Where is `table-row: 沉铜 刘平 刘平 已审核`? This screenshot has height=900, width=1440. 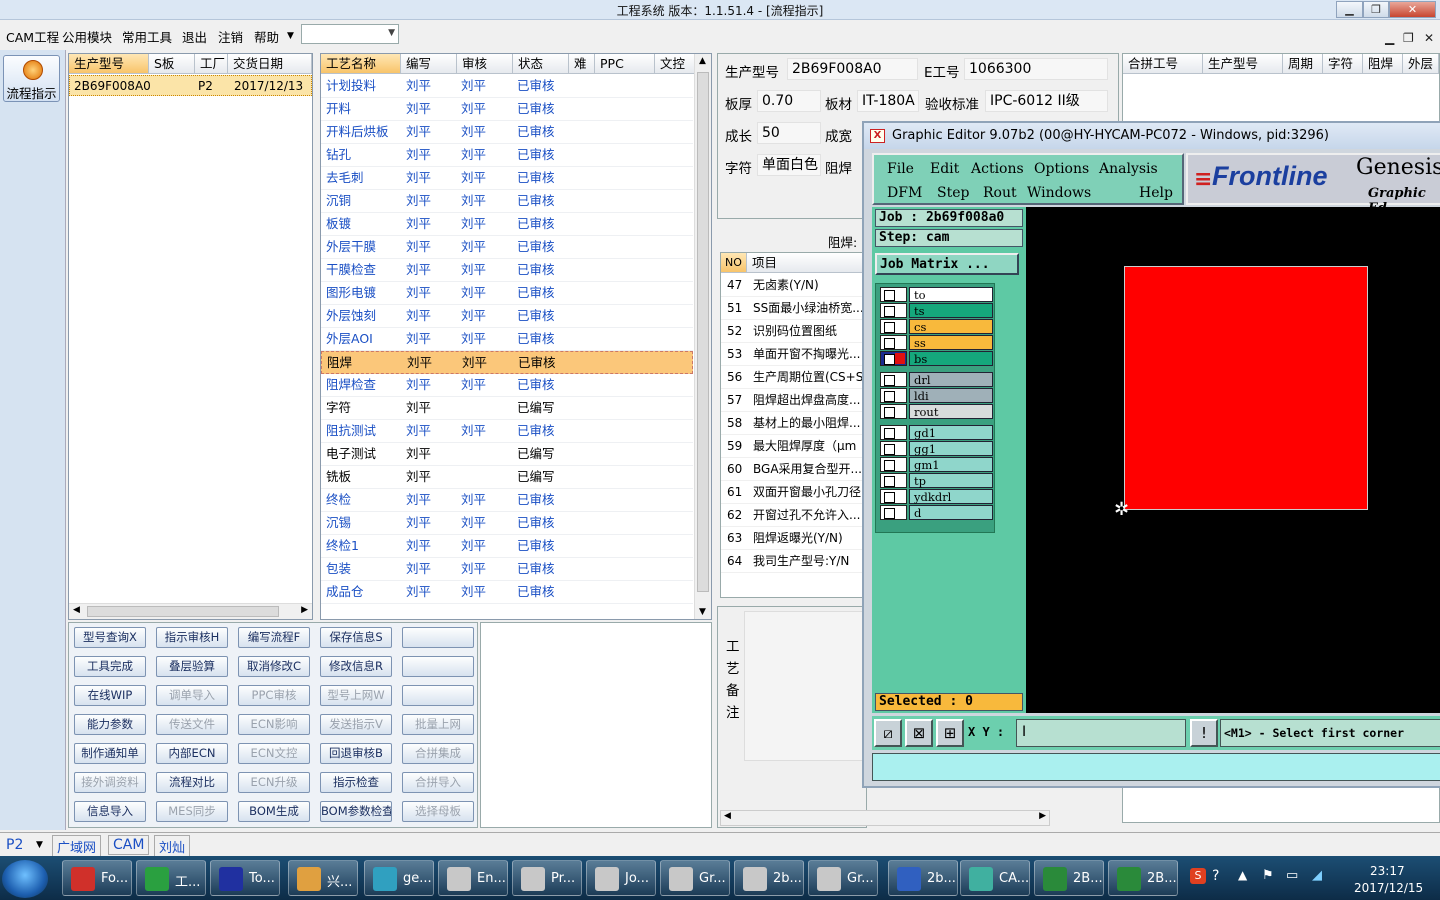 table-row: 沉铜 刘平 刘平 已审核 is located at coordinates (507, 201).